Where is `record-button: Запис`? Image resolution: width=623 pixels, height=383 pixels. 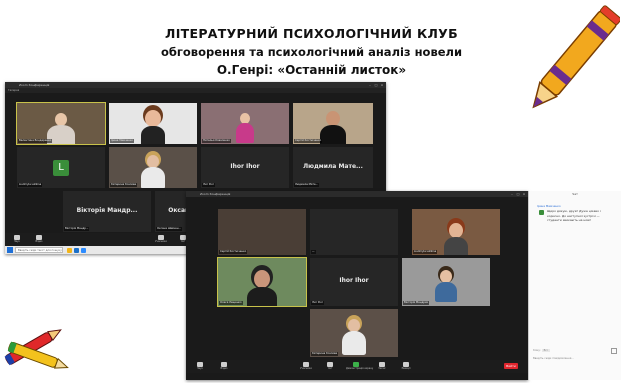 record-button: Запис is located at coordinates (382, 366).